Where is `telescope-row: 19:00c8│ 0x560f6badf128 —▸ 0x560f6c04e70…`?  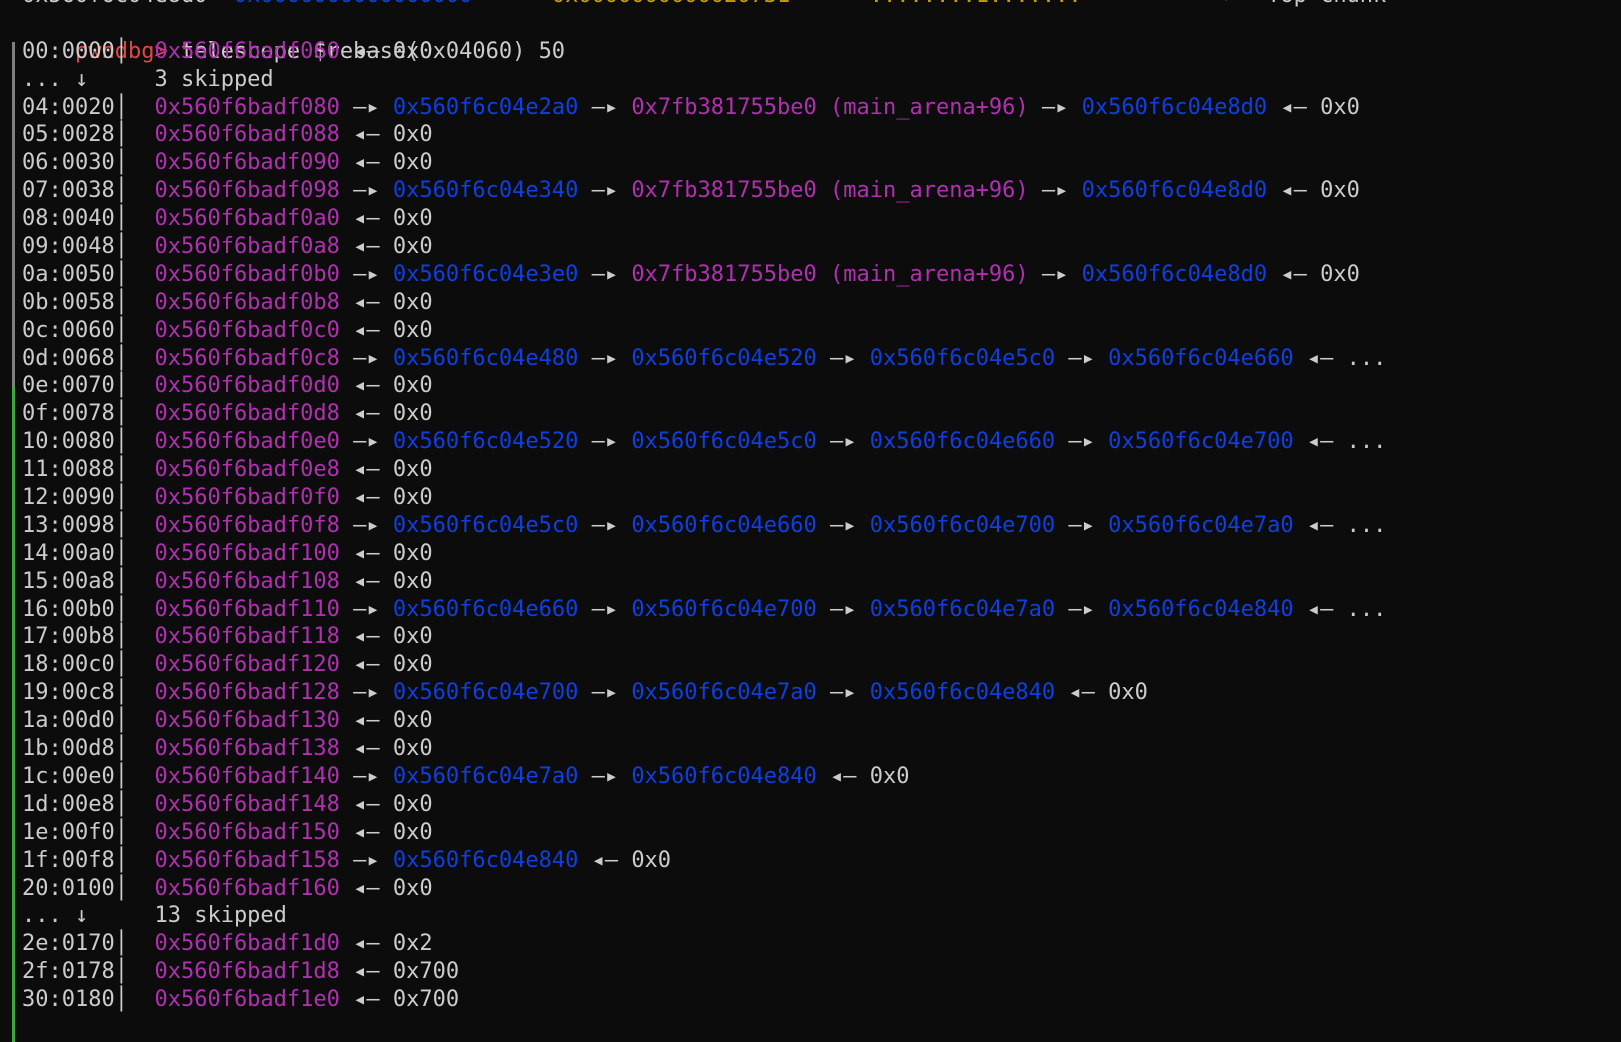 telescope-row: 19:00c8│ 0x560f6badf128 —▸ 0x560f6c04e70… is located at coordinates (821, 693).